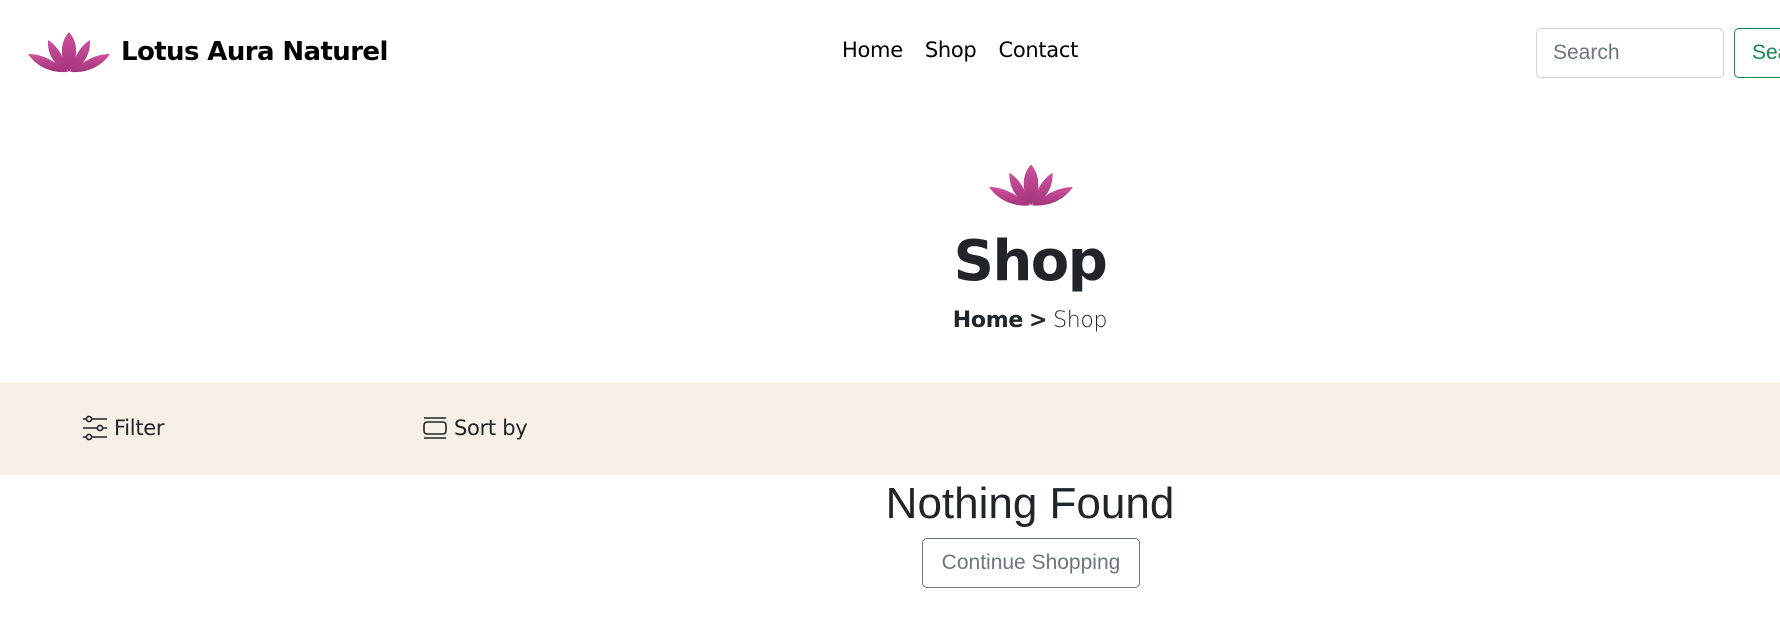 The width and height of the screenshot is (1780, 640). What do you see at coordinates (1038, 50) in the screenshot?
I see `nav-link-contact: Contact` at bounding box center [1038, 50].